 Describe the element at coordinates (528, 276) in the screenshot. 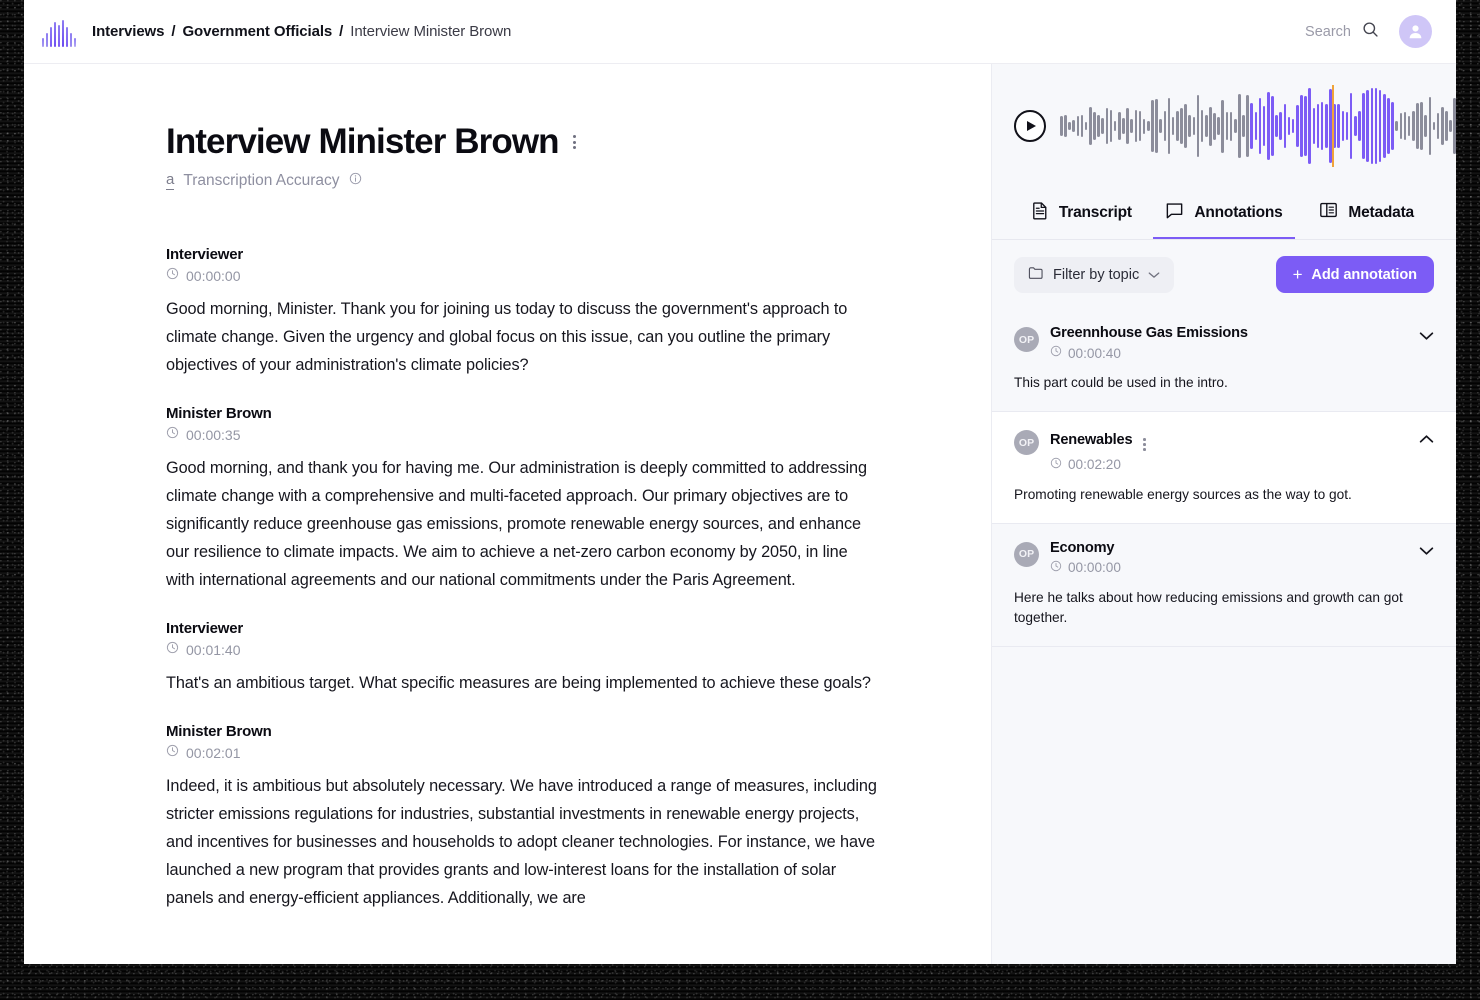

I see `segment-timestamp: 00:00:00` at that location.